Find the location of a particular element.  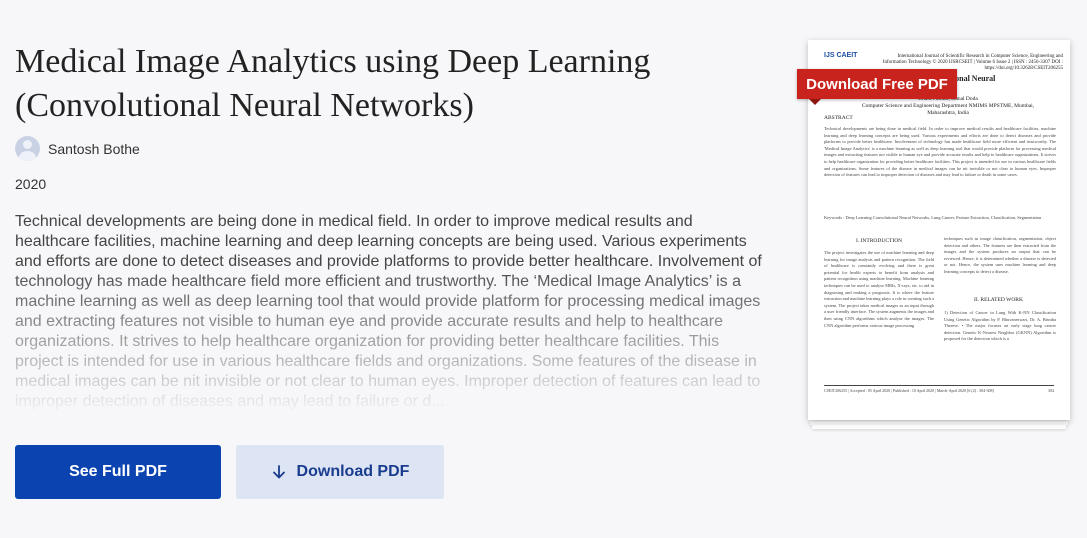

see-full-pdf-button: See Full PDF is located at coordinates (118, 472).